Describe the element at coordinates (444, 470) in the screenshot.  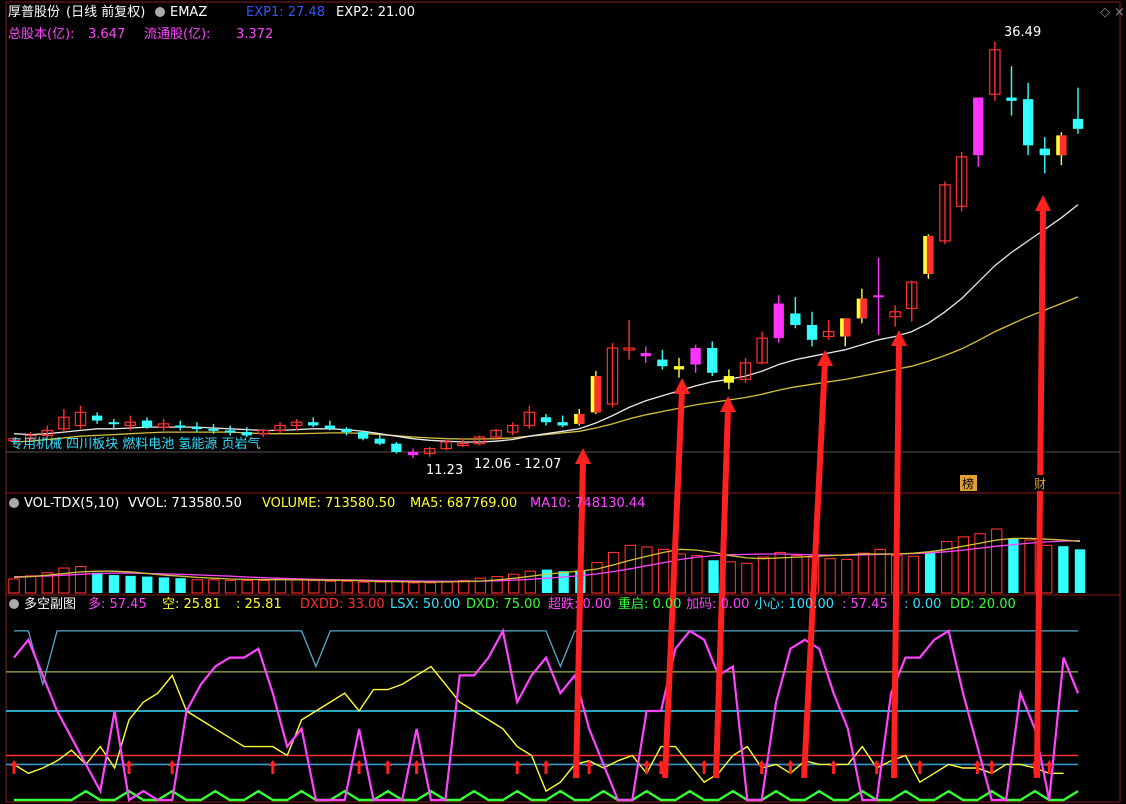
I see `low-price-label: 11.23` at that location.